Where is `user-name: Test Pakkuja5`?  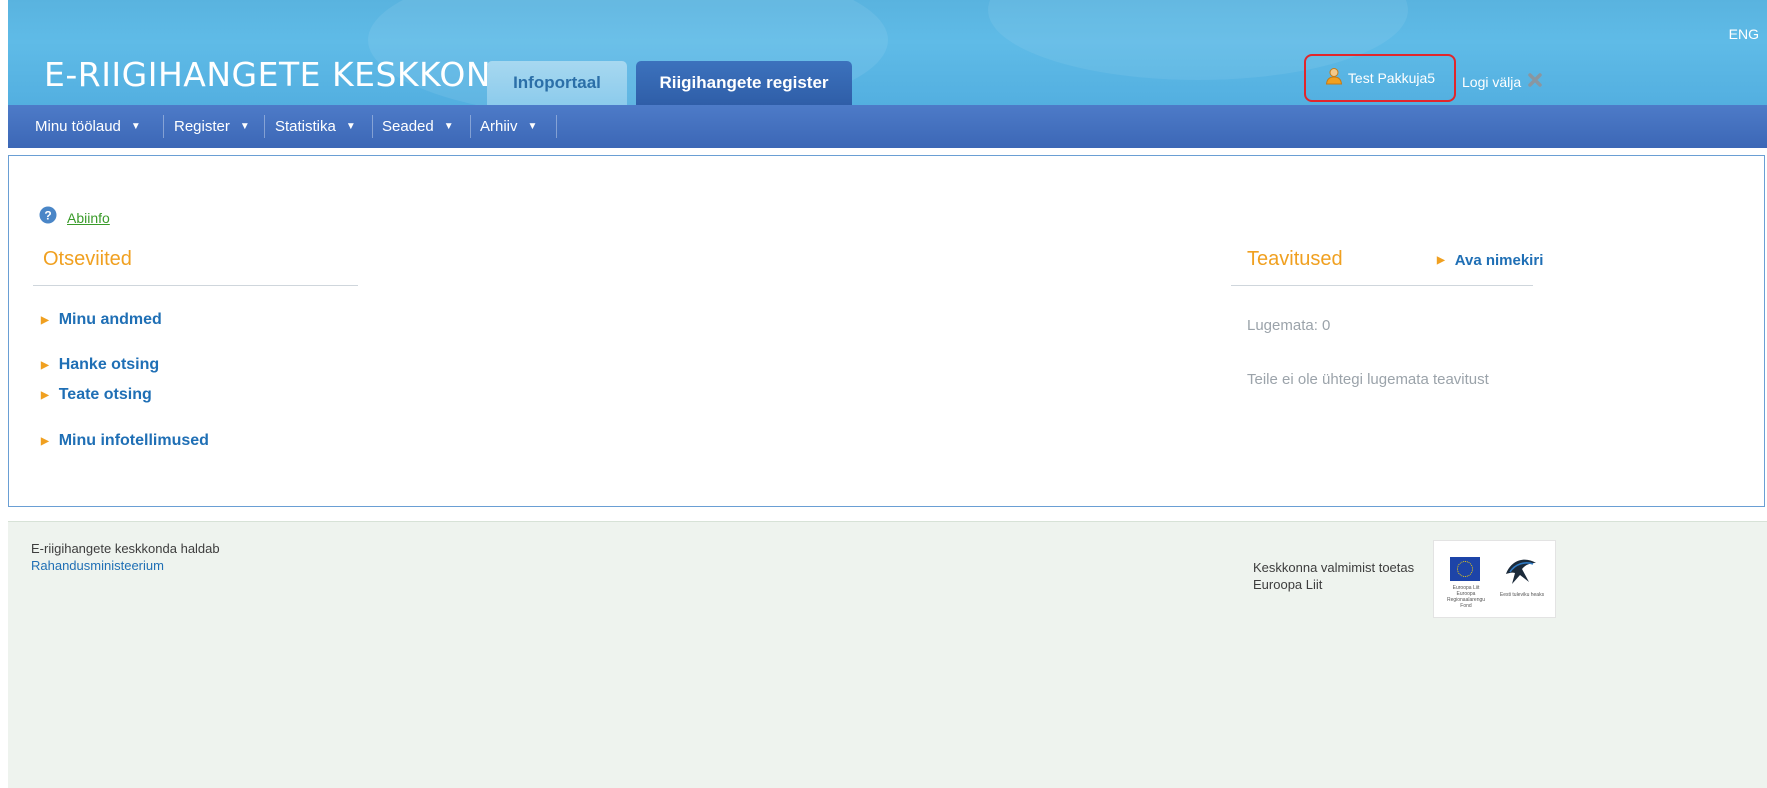 user-name: Test Pakkuja5 is located at coordinates (1391, 78).